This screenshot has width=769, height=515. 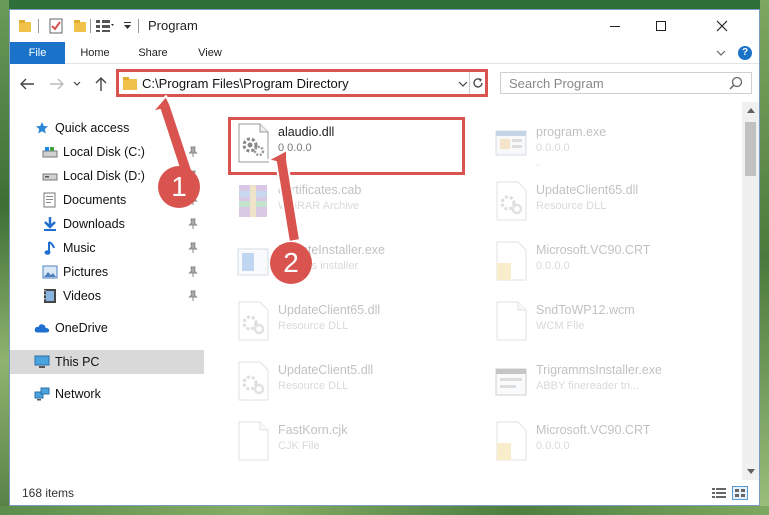 What do you see at coordinates (384, 53) in the screenshot?
I see `ribbon: File Home Share View ?` at bounding box center [384, 53].